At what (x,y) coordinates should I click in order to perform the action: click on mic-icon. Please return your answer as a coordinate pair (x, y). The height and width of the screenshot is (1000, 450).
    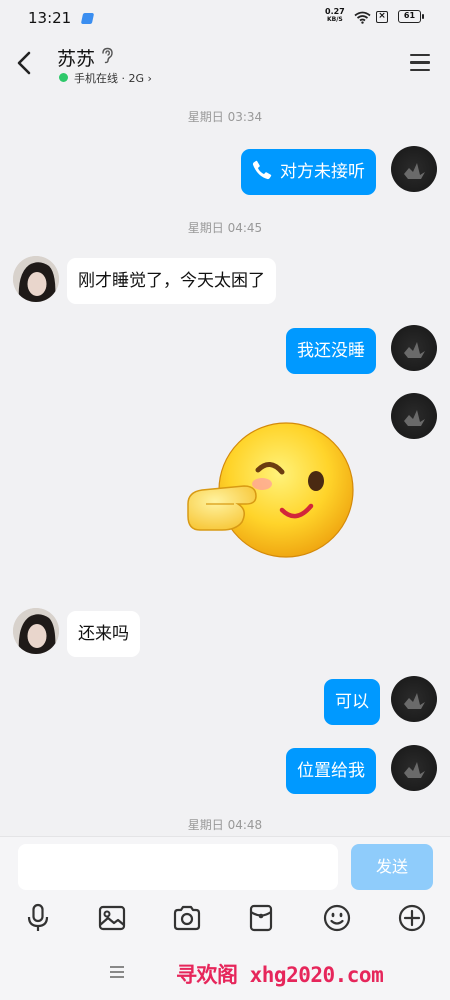
    Looking at the image, I should click on (38, 918).